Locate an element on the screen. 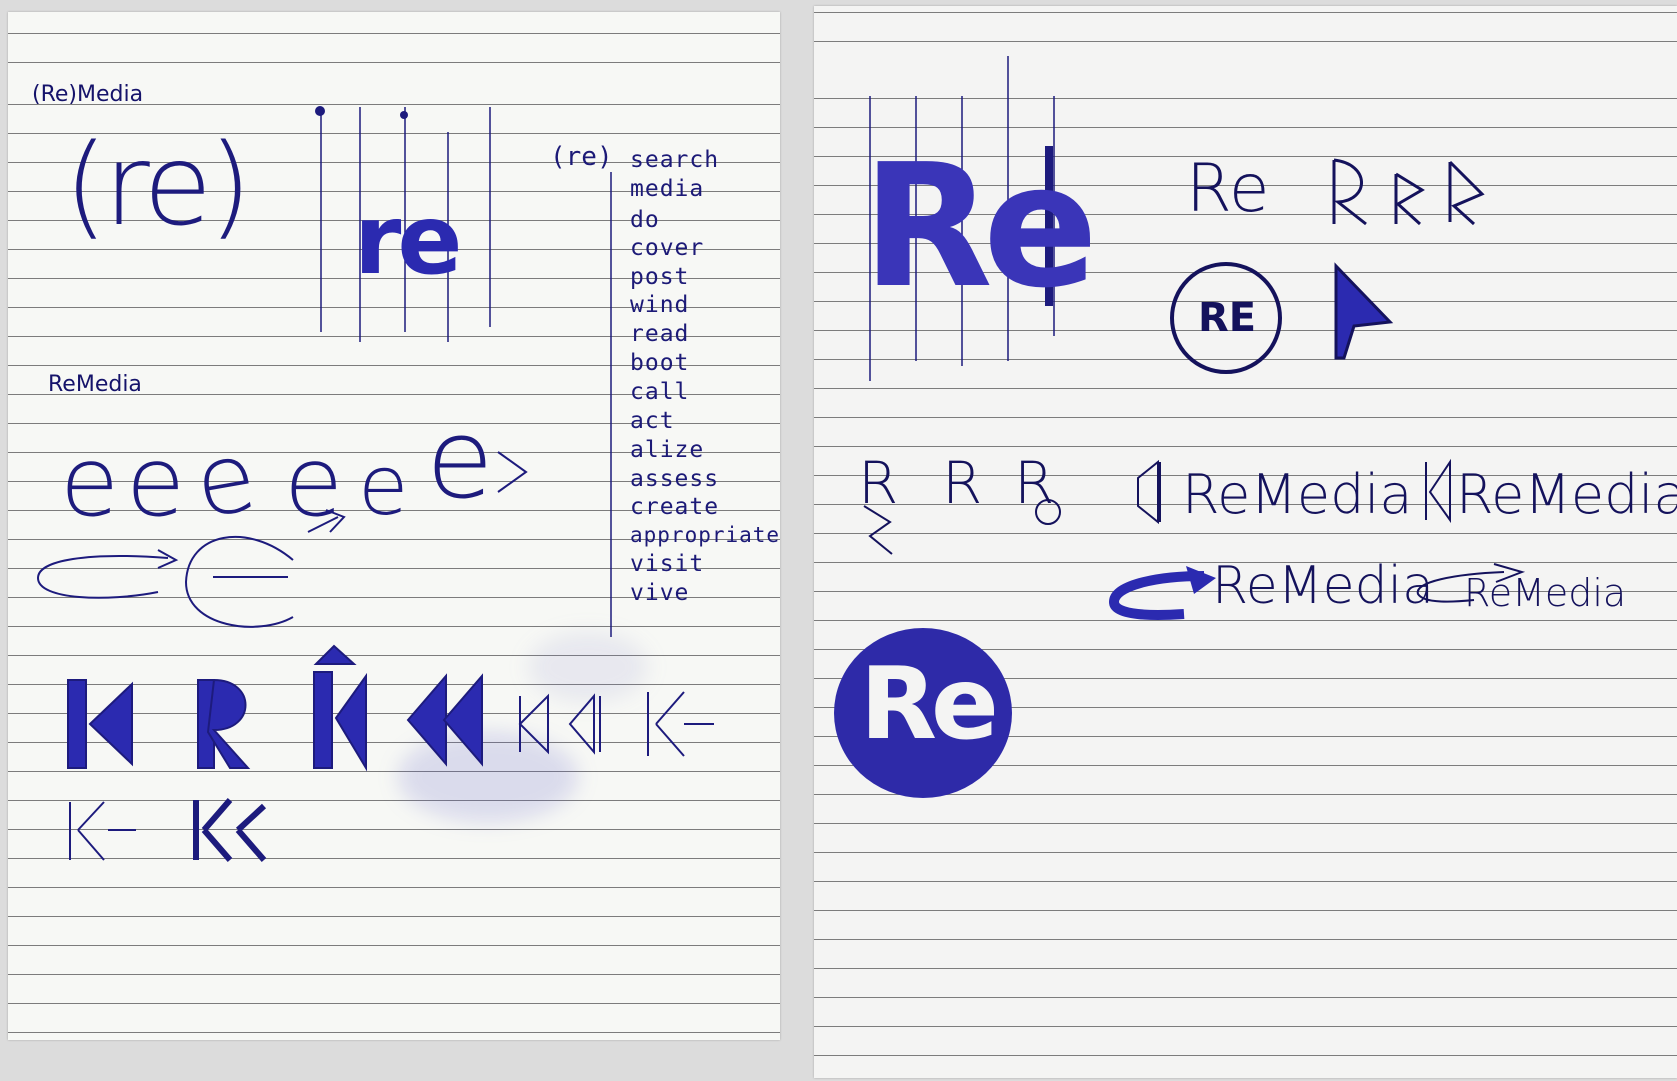 The image size is (1677, 1081). k-arrow-logo-sketches is located at coordinates (390, 753).